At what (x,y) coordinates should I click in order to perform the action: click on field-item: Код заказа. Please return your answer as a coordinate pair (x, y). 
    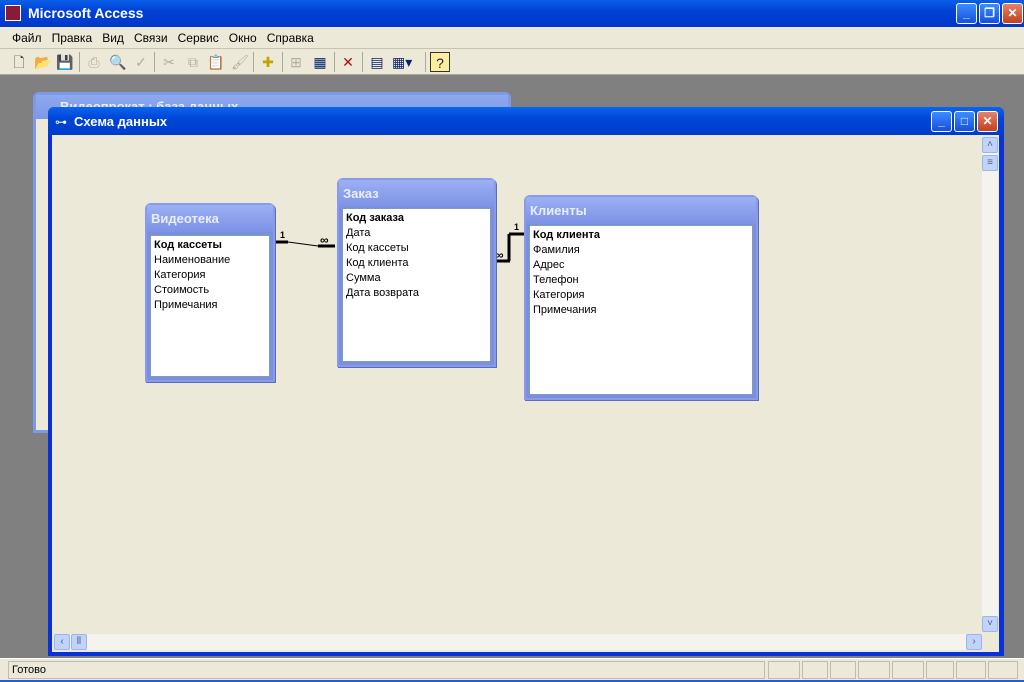
    Looking at the image, I should click on (416, 218).